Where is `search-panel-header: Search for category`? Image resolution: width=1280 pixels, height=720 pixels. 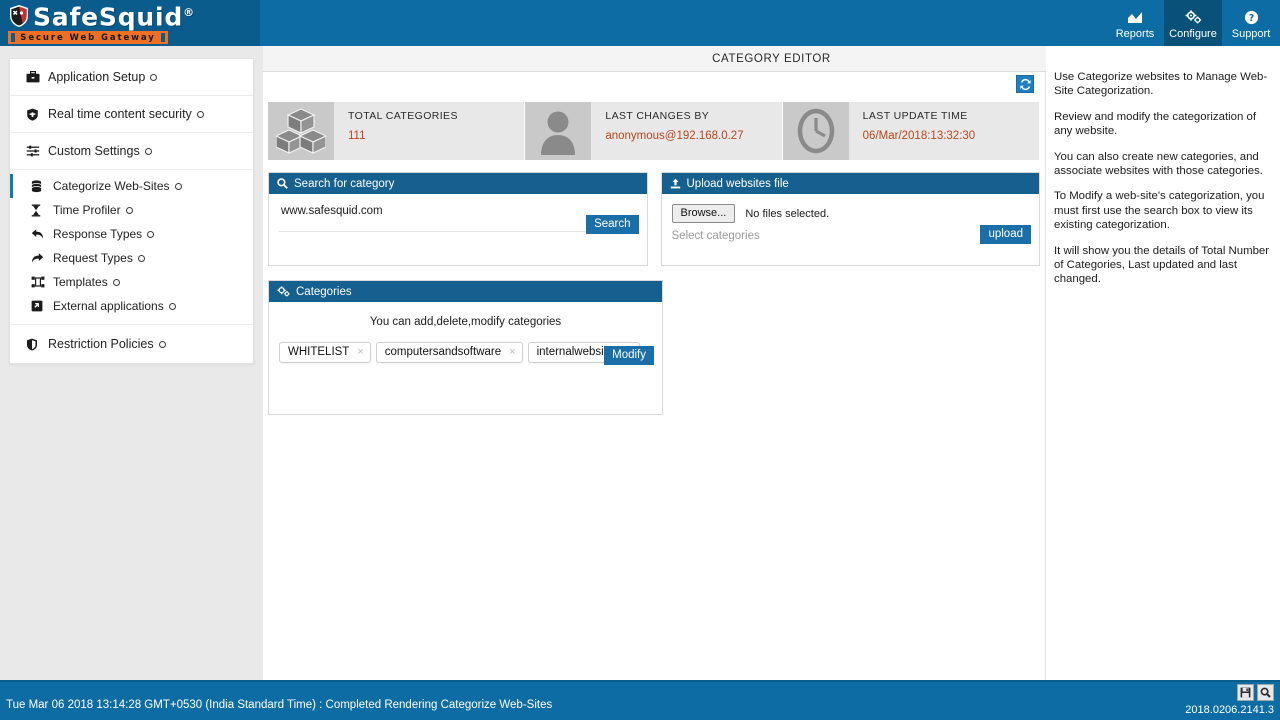 search-panel-header: Search for category is located at coordinates (458, 183).